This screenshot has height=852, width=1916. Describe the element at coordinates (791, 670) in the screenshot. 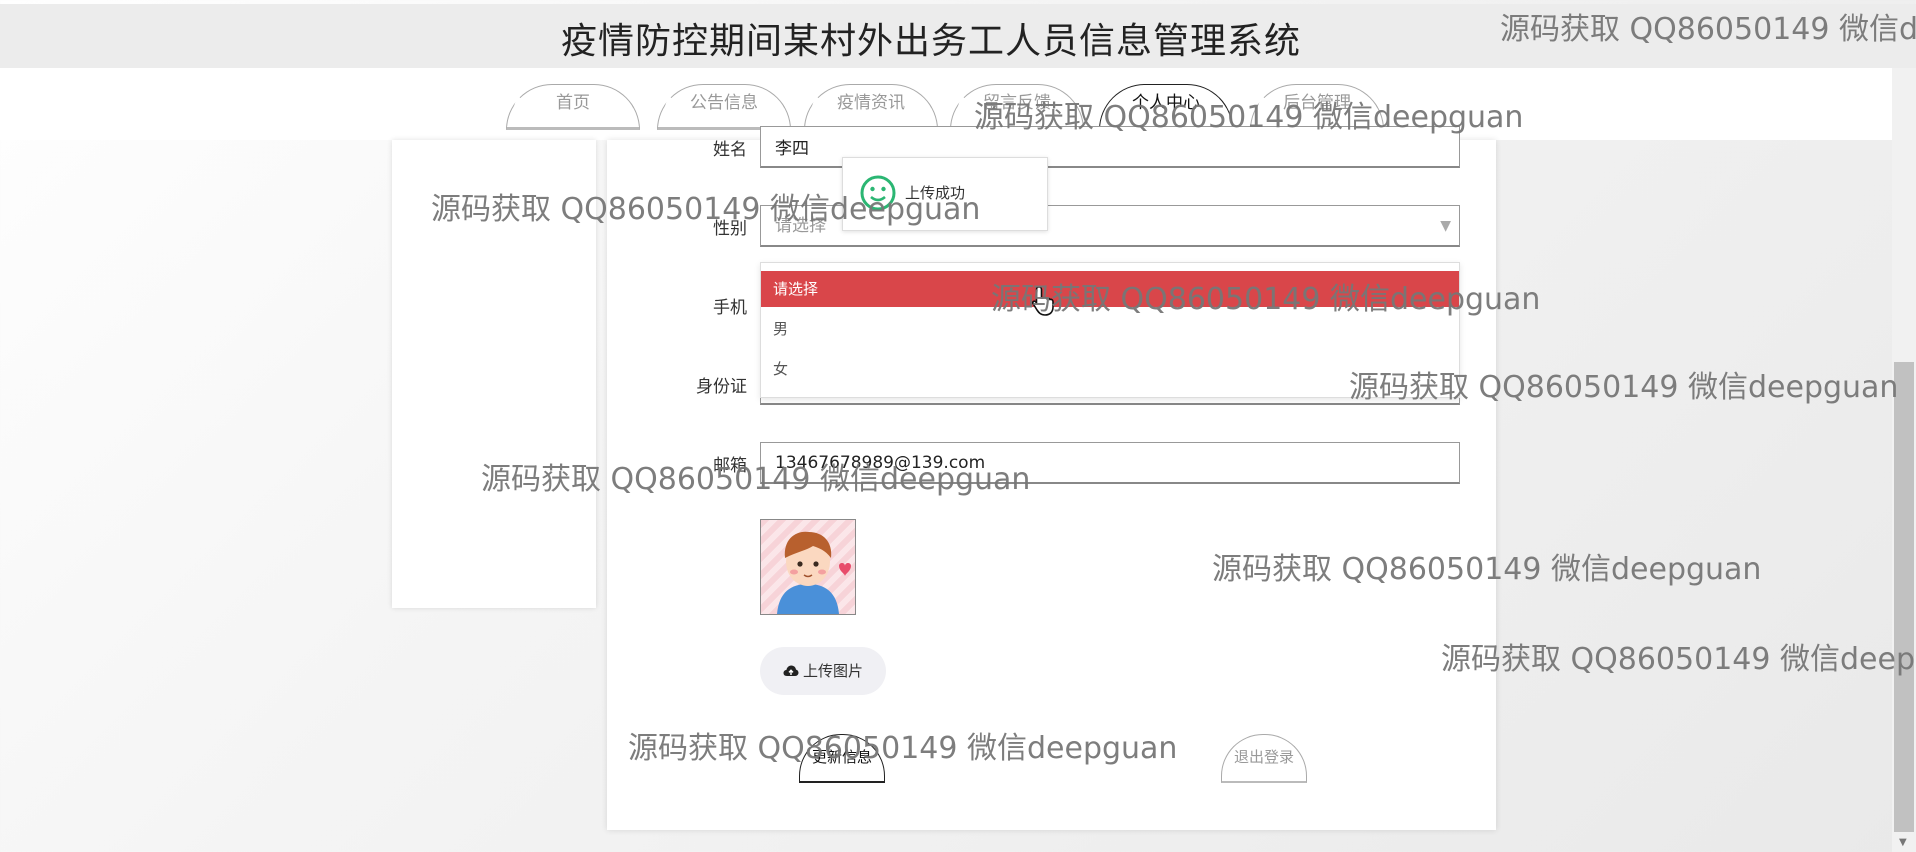

I see `cloud-upload-icon` at that location.